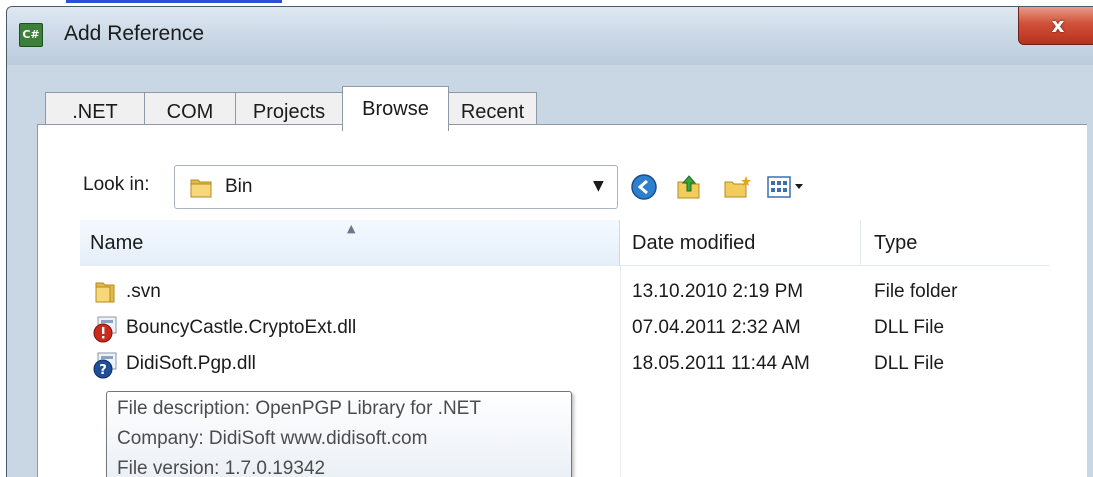 This screenshot has width=1093, height=477. What do you see at coordinates (916, 291) in the screenshot?
I see `file-type: File folder` at bounding box center [916, 291].